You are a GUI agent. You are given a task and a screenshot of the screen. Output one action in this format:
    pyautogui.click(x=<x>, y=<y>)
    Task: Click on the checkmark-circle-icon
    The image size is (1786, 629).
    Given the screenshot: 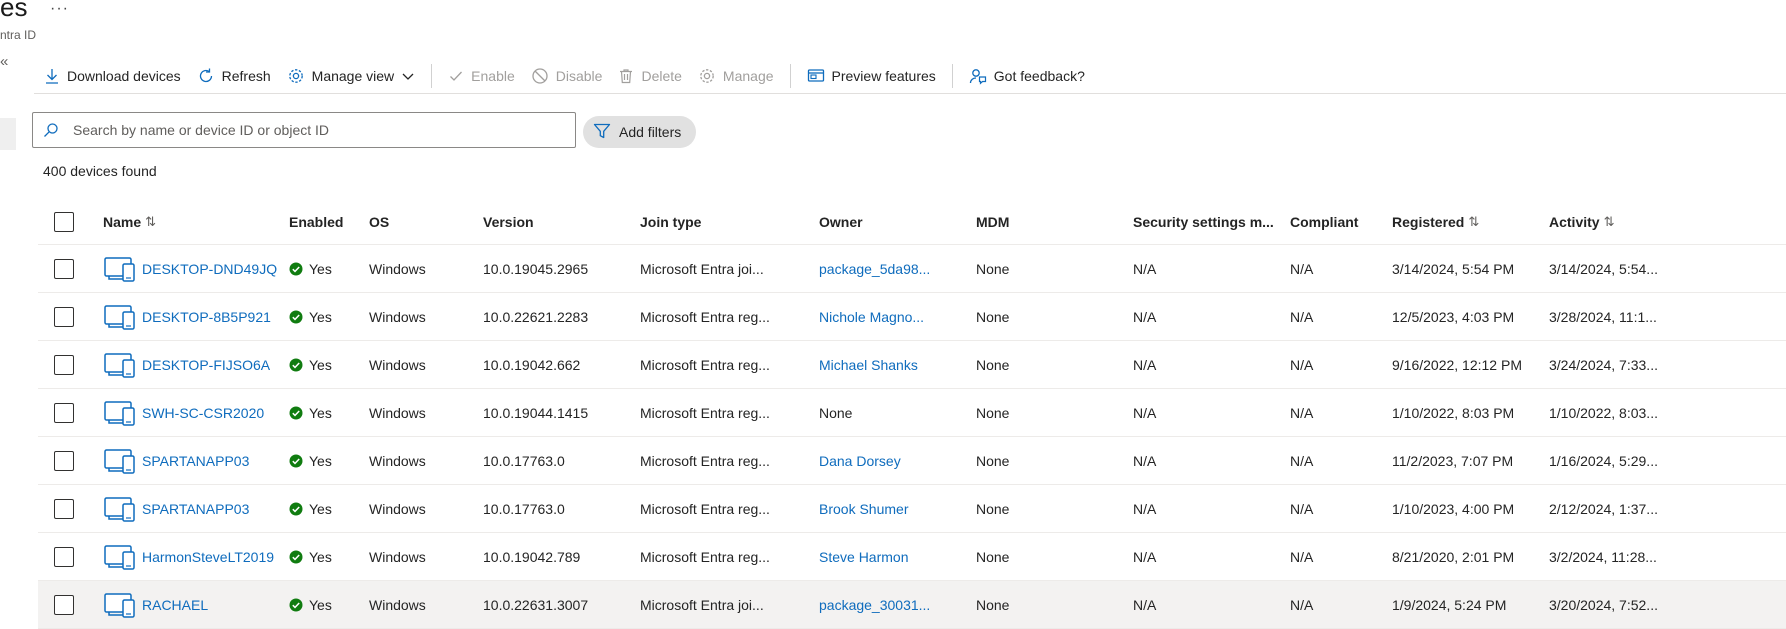 What is the action you would take?
    pyautogui.click(x=296, y=365)
    